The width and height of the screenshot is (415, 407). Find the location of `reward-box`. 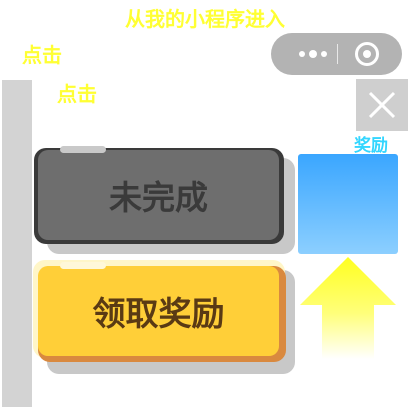

reward-box is located at coordinates (348, 204).